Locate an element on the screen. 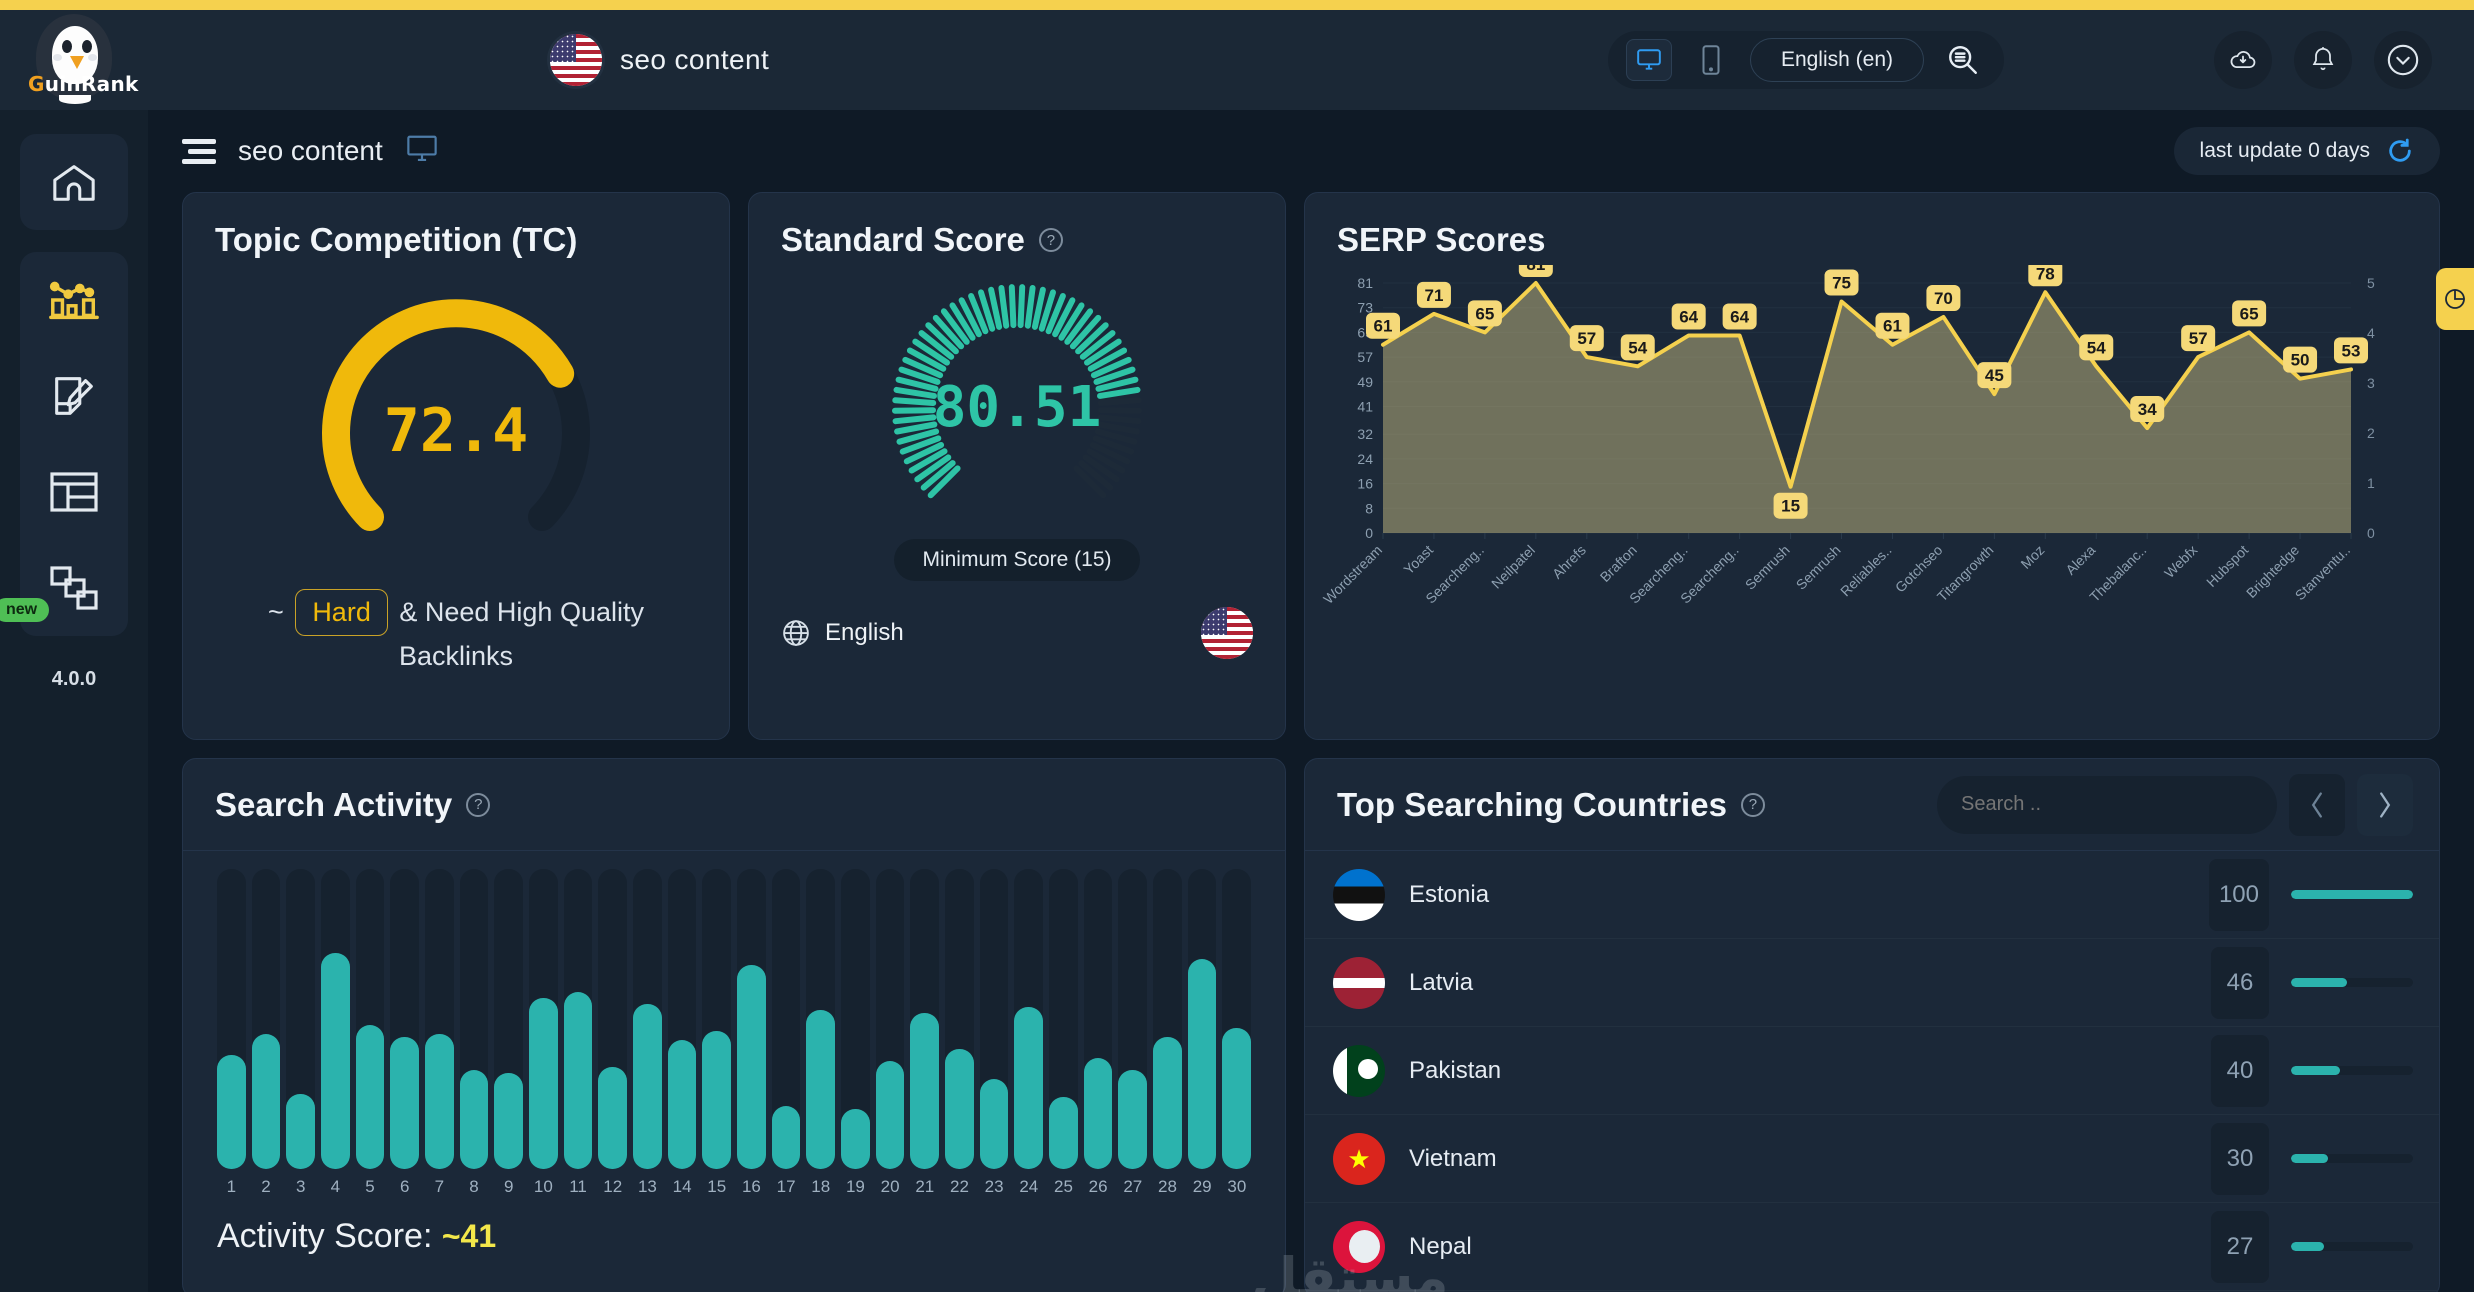 This screenshot has height=1292, width=2474. activity-x-label: 3 is located at coordinates (300, 1186).